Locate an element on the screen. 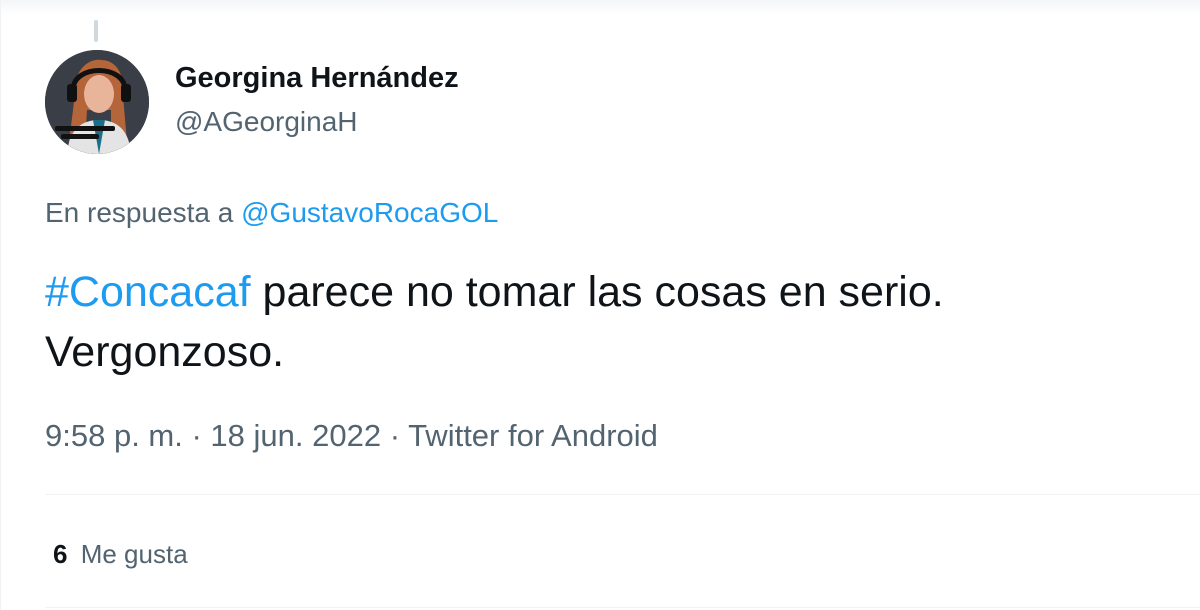 The height and width of the screenshot is (610, 1200). reply-prefix: En respuesta a is located at coordinates (139, 212).